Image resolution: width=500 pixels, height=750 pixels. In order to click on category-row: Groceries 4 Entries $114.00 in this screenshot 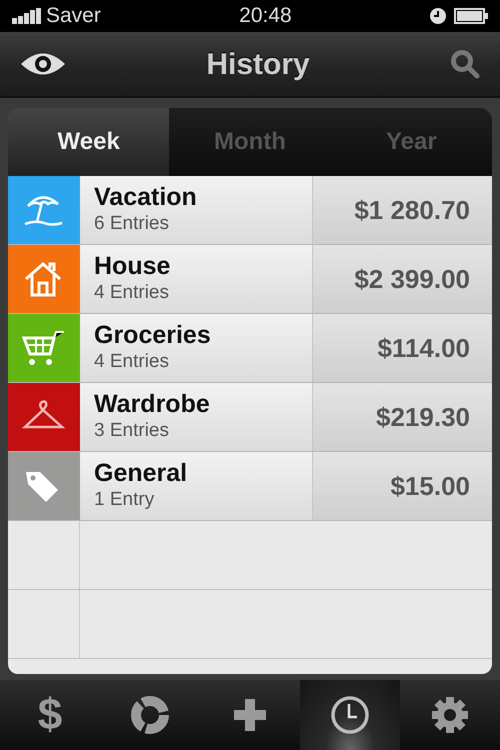, I will do `click(250, 348)`.